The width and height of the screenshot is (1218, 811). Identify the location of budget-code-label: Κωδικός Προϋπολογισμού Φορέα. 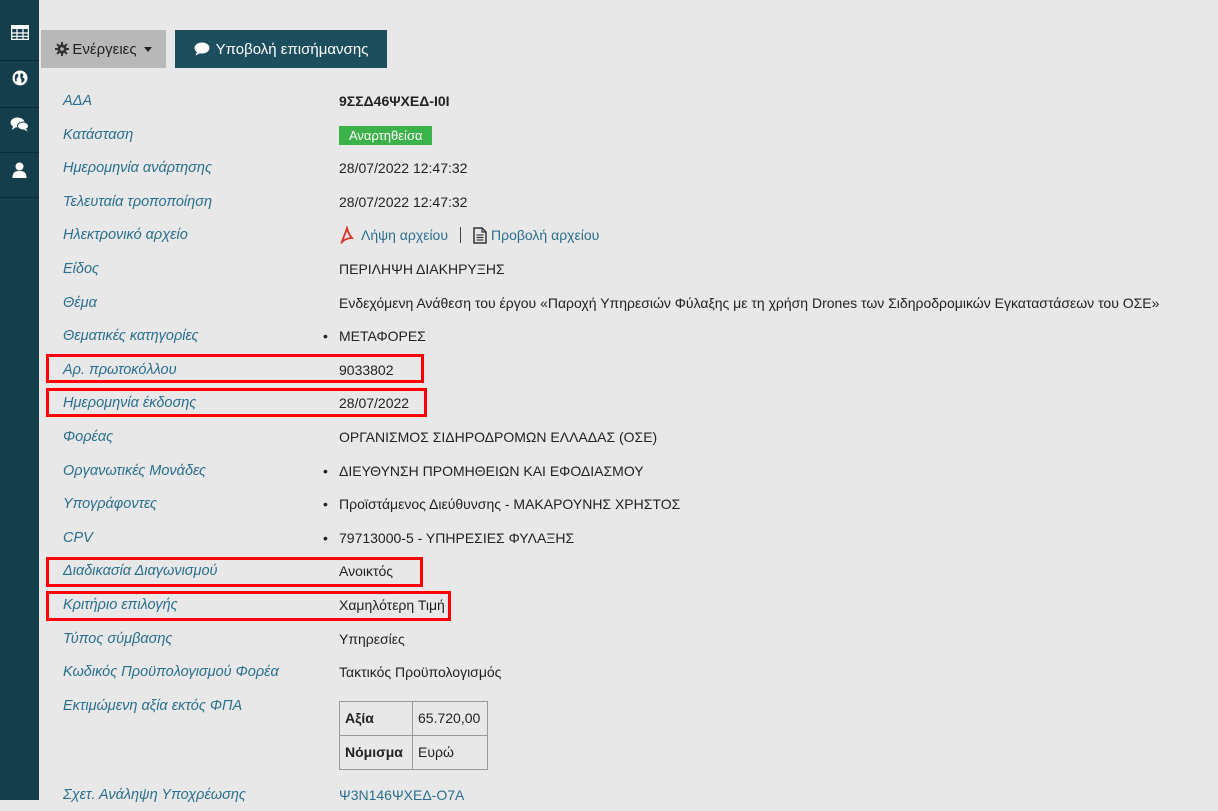
(171, 672).